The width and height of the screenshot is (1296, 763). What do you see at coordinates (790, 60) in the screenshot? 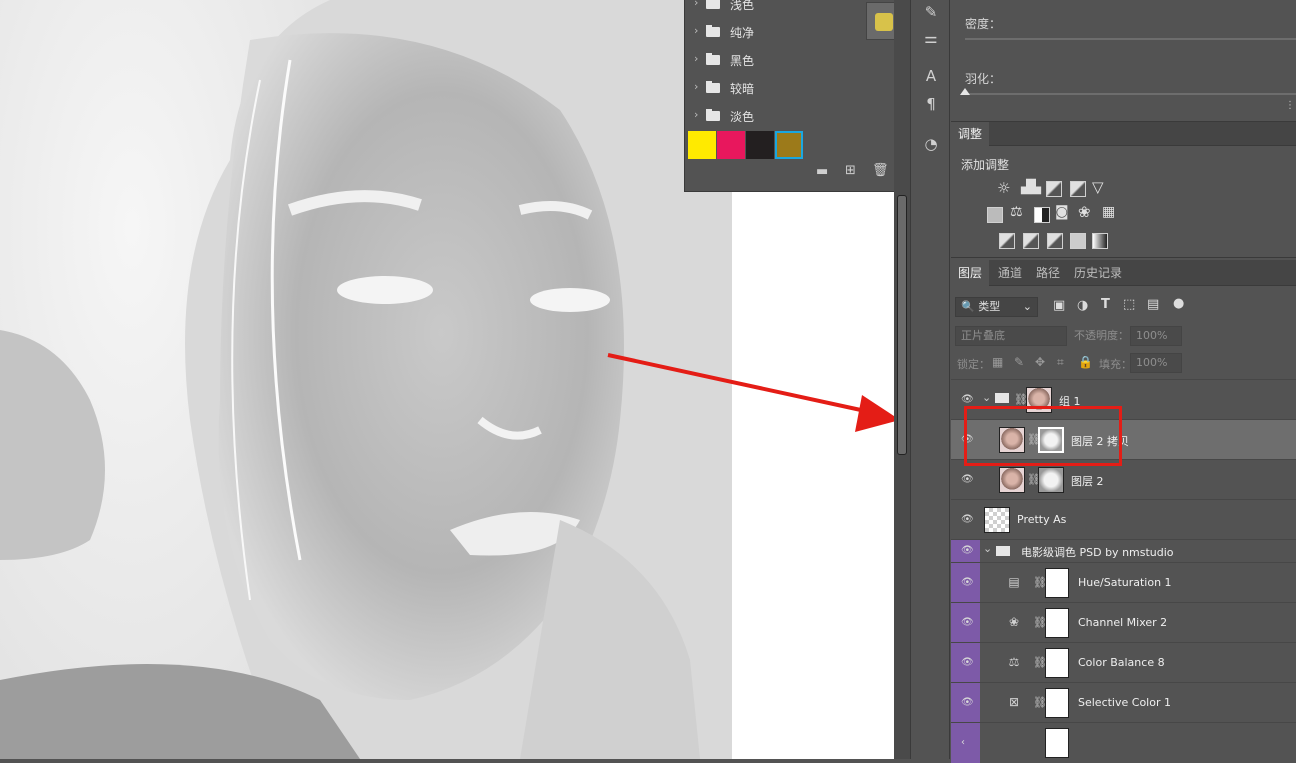
I see `swatch-group-row: › 黑色` at bounding box center [790, 60].